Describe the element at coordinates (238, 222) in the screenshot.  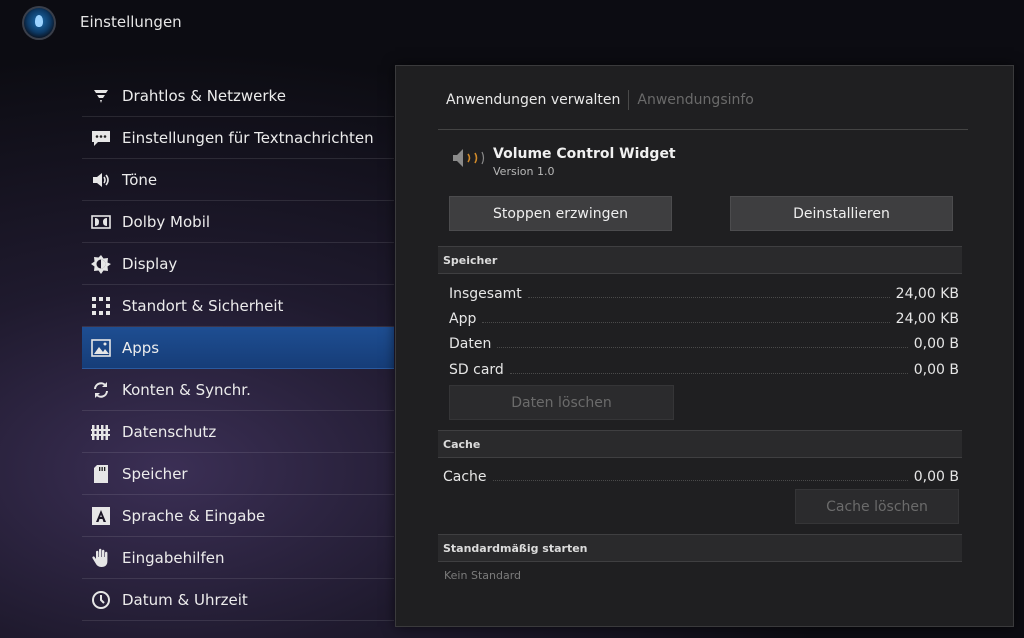
I see `sidebar-item-dolby: Dolby Mobil` at that location.